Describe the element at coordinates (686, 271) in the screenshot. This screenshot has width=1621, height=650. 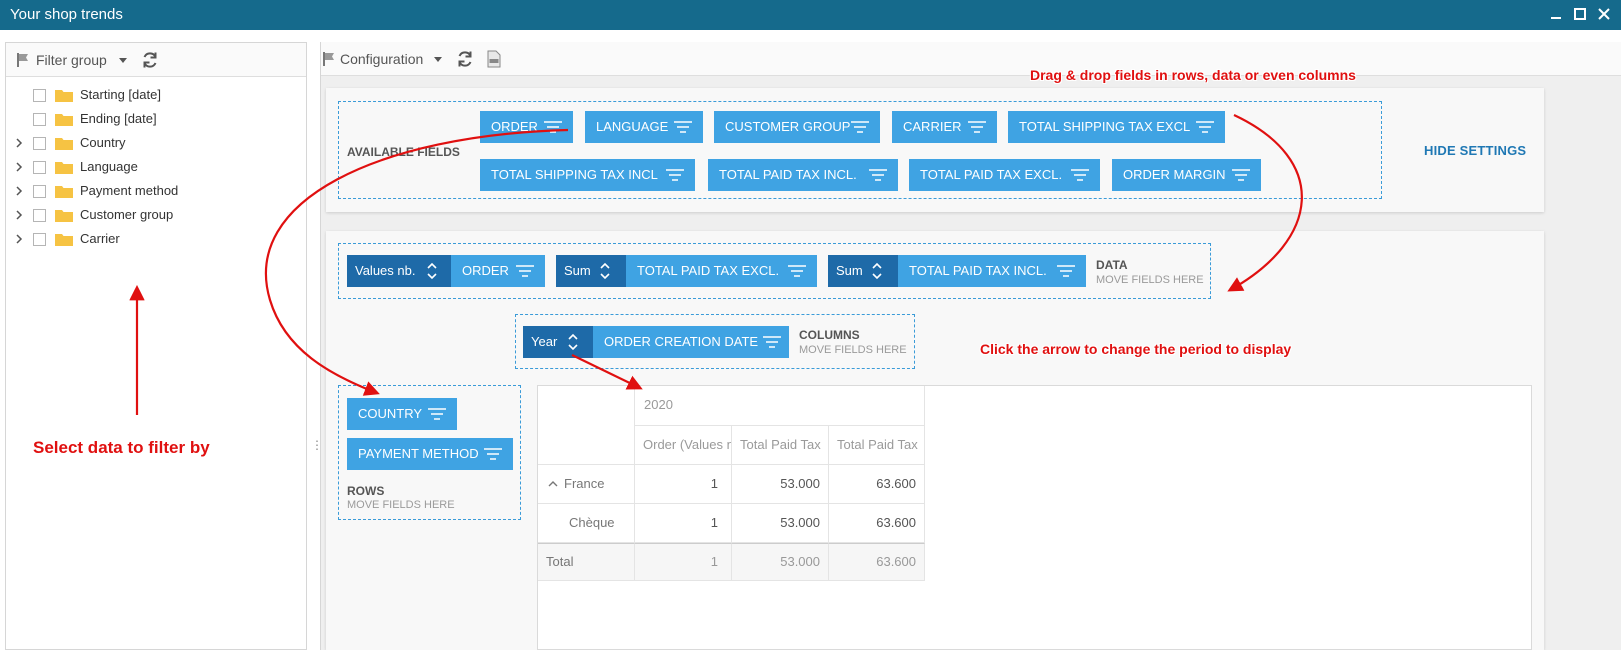
I see `data-field-total-paid-tax-excl: Sum TOTAL PAID TAX EXCL.` at that location.